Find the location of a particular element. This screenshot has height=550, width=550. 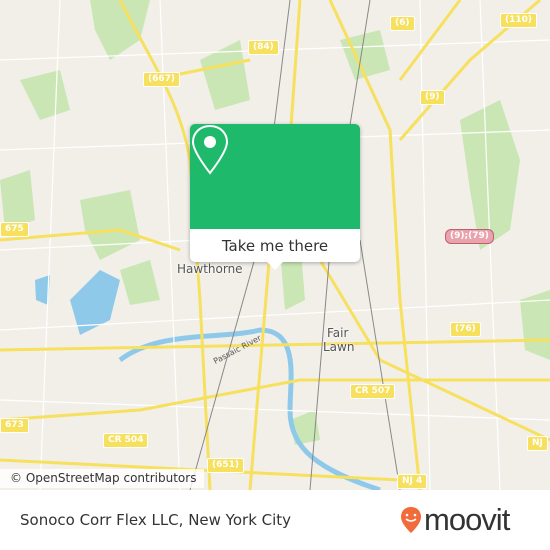

road-shield: CR 507 is located at coordinates (373, 391).